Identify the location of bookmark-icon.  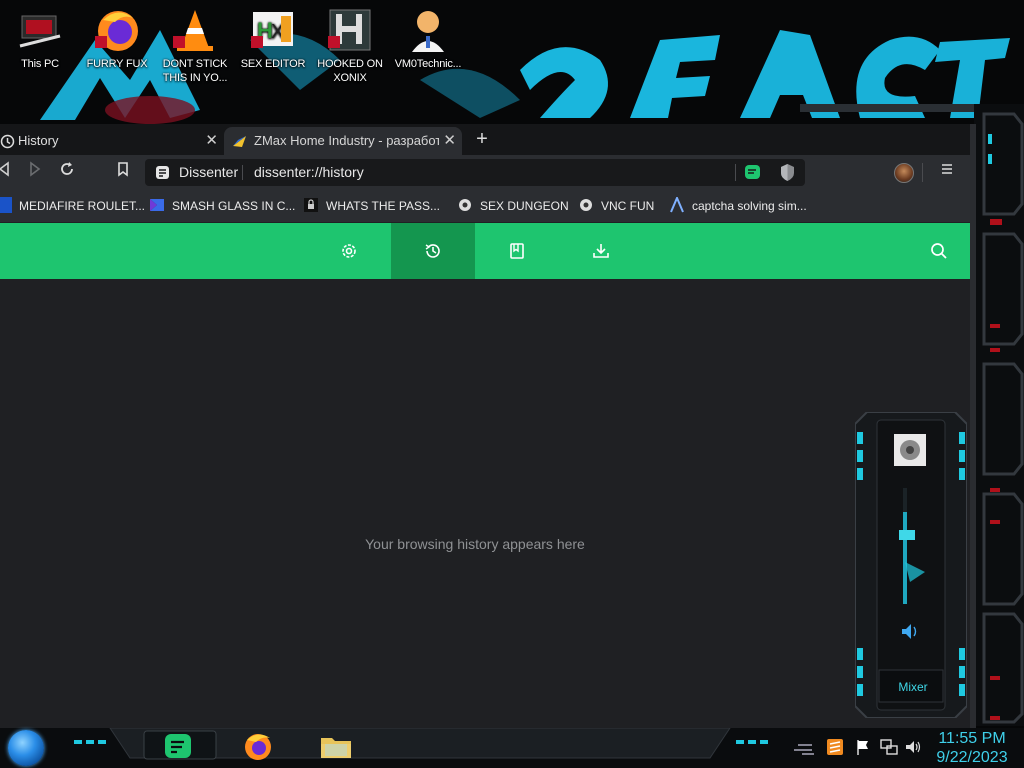
(123, 169).